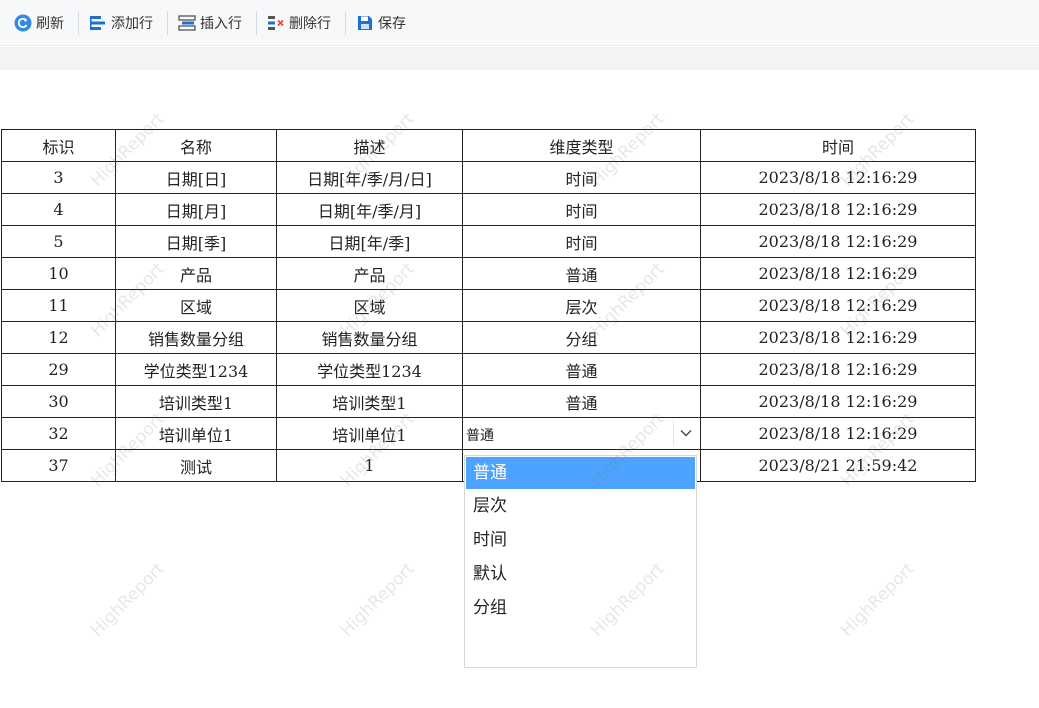 The height and width of the screenshot is (708, 1039). I want to click on column-header: 维度类型, so click(581, 145).